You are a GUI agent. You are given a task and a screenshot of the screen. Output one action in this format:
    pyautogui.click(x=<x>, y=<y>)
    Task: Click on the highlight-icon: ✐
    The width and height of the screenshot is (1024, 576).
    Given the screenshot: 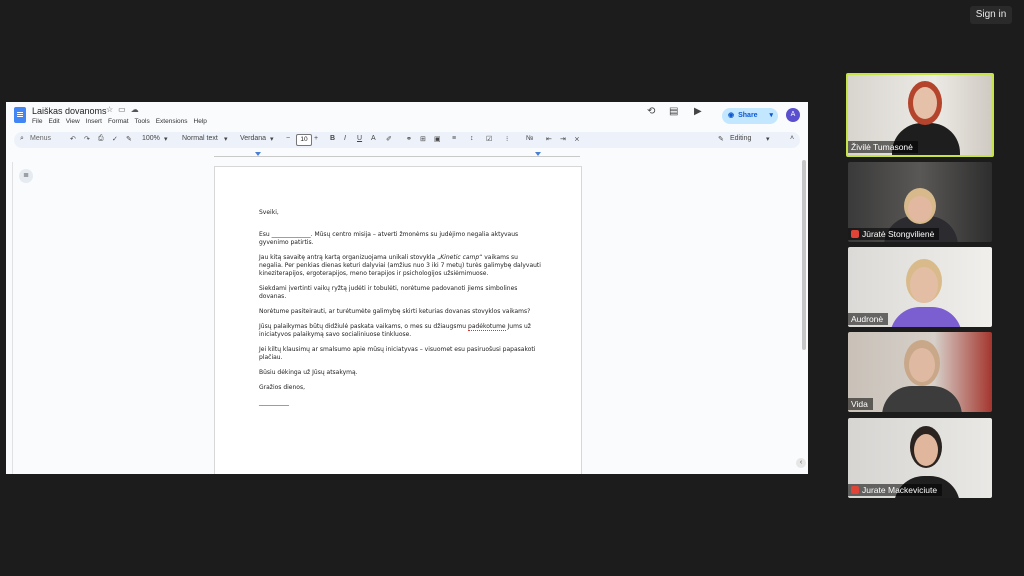 What is the action you would take?
    pyautogui.click(x=389, y=139)
    